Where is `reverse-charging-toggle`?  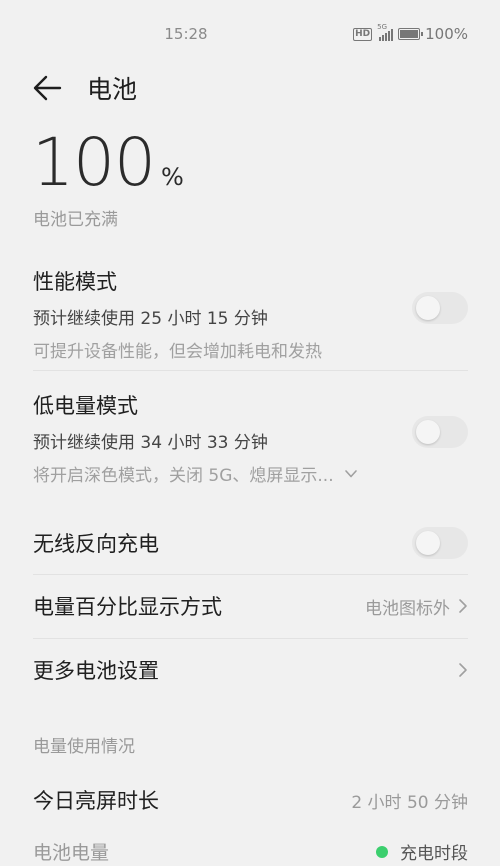 reverse-charging-toggle is located at coordinates (440, 543).